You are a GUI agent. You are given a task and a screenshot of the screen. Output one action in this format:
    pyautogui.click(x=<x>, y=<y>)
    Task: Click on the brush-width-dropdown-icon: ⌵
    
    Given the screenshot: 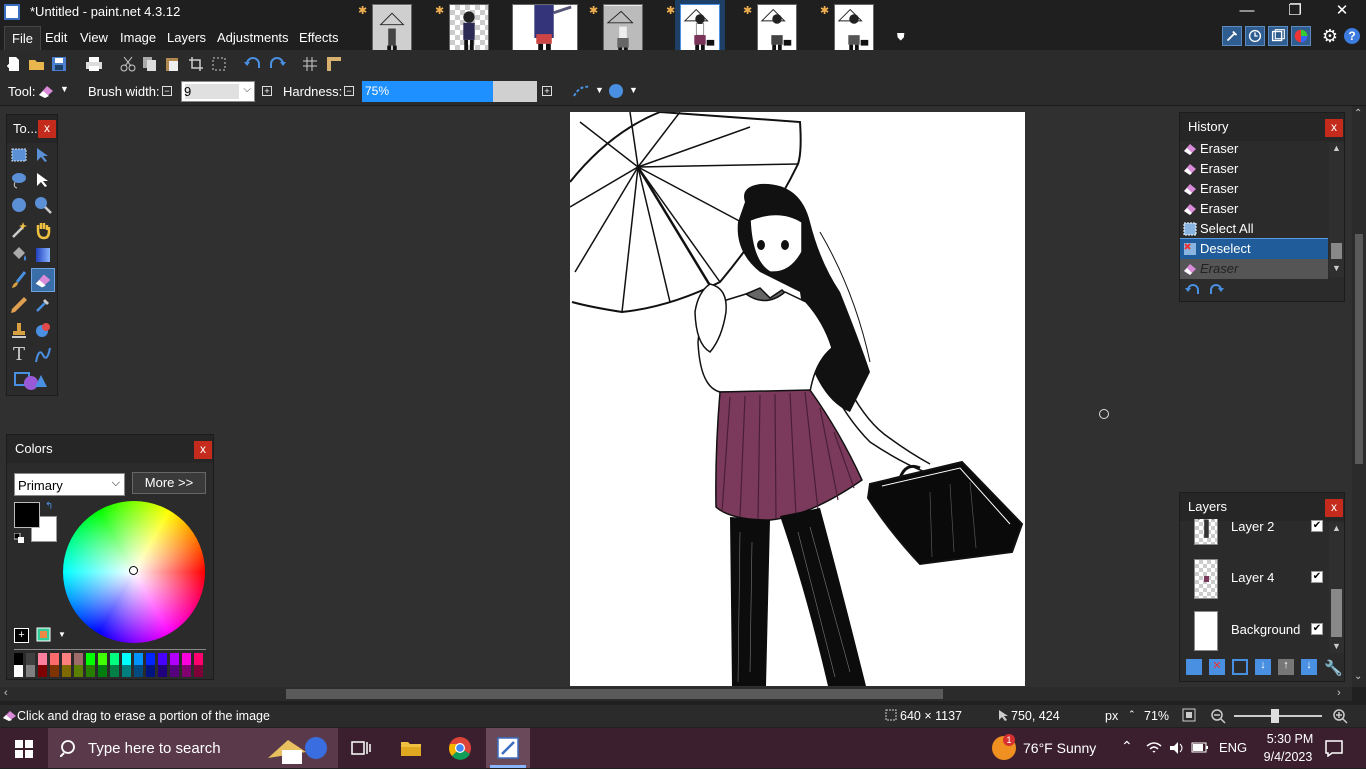 What is the action you would take?
    pyautogui.click(x=247, y=89)
    